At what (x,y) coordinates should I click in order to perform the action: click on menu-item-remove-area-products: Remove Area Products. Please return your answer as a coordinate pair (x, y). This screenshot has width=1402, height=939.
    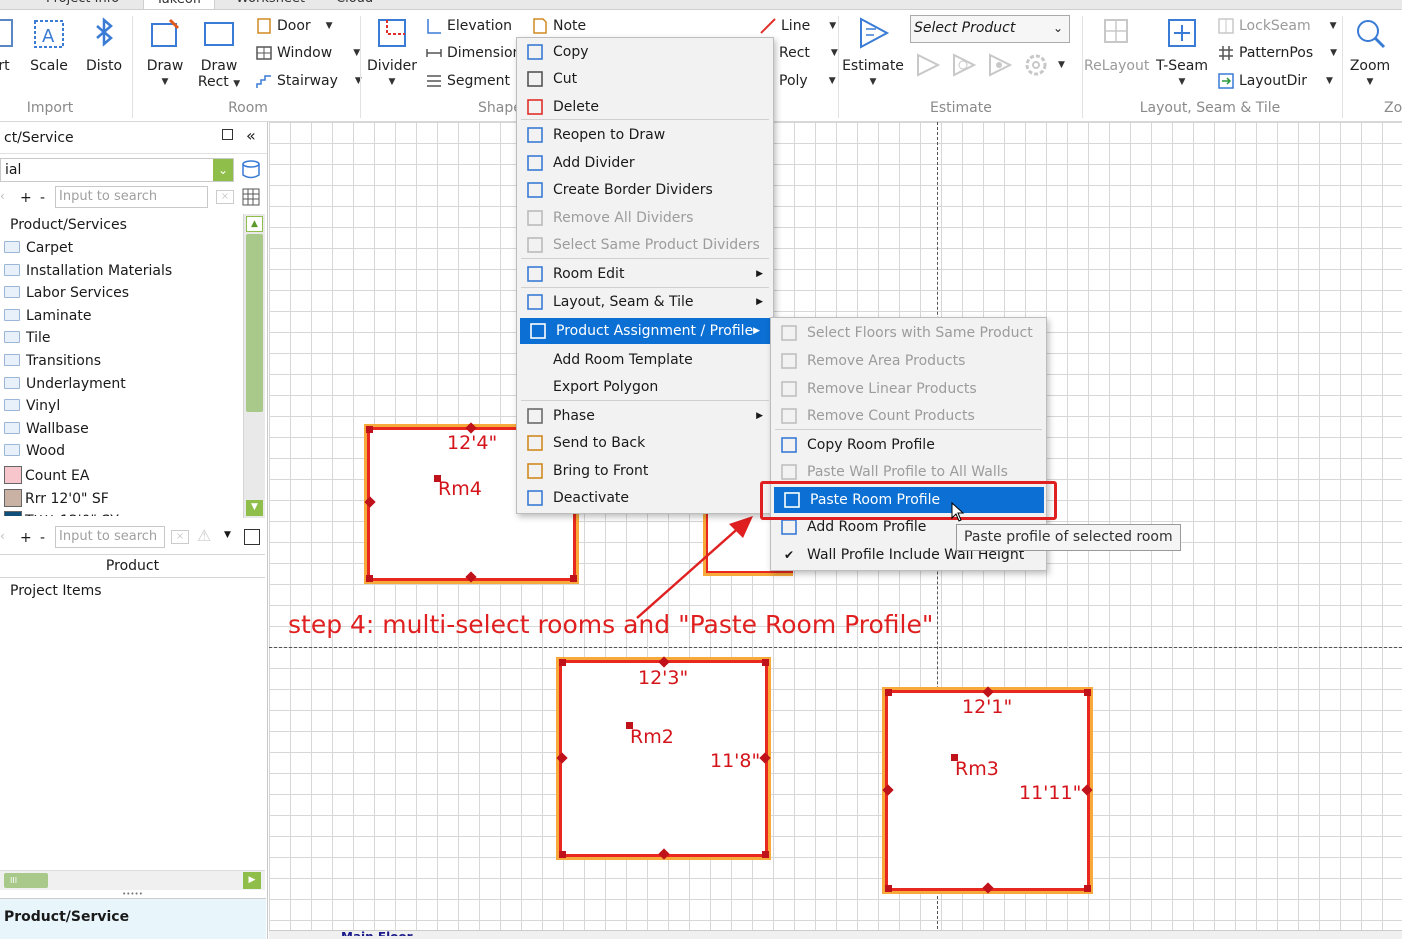
    Looking at the image, I should click on (908, 361).